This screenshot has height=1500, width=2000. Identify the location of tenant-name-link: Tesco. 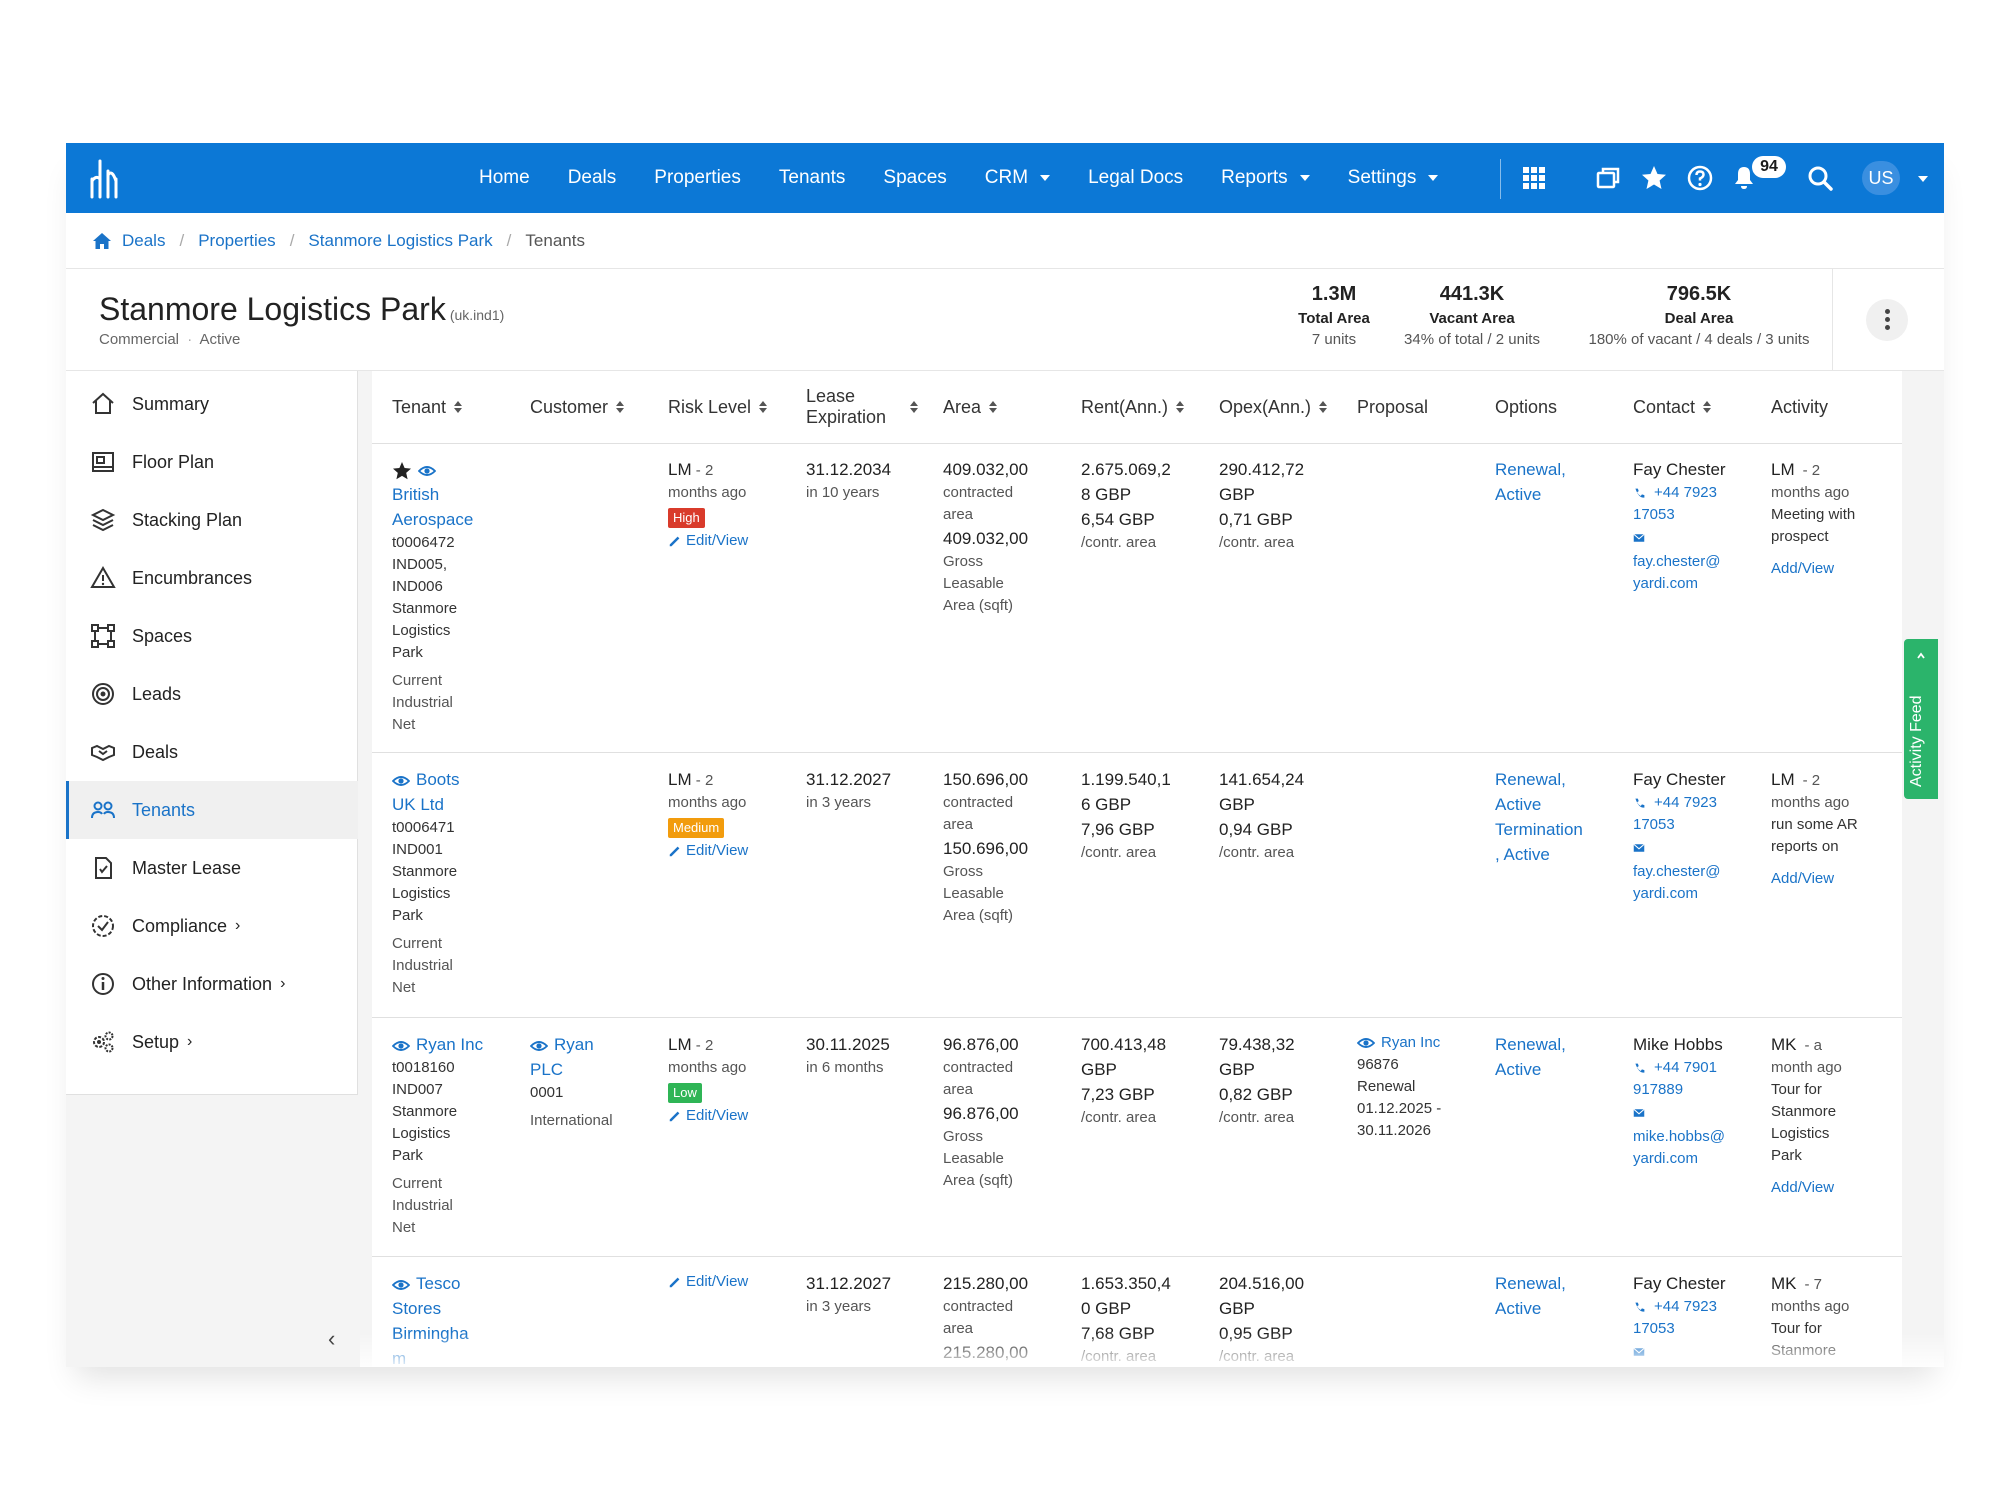
(447, 1283).